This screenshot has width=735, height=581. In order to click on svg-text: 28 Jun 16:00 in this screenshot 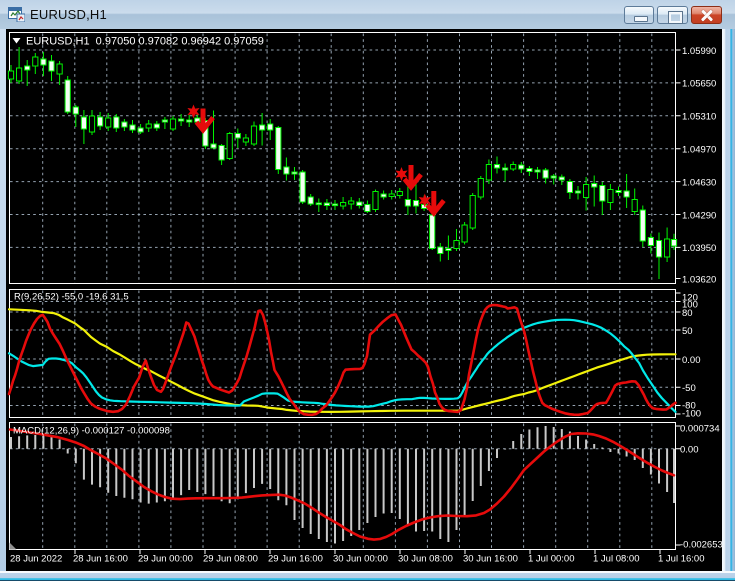, I will do `click(100, 559)`.